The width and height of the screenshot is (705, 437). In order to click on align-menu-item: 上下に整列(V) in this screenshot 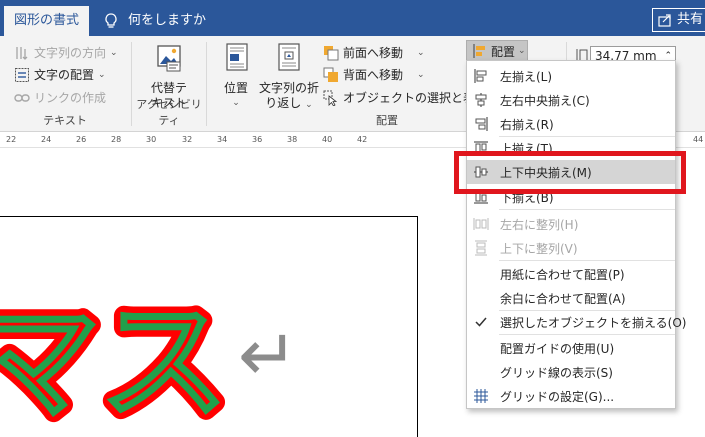, I will do `click(571, 248)`.